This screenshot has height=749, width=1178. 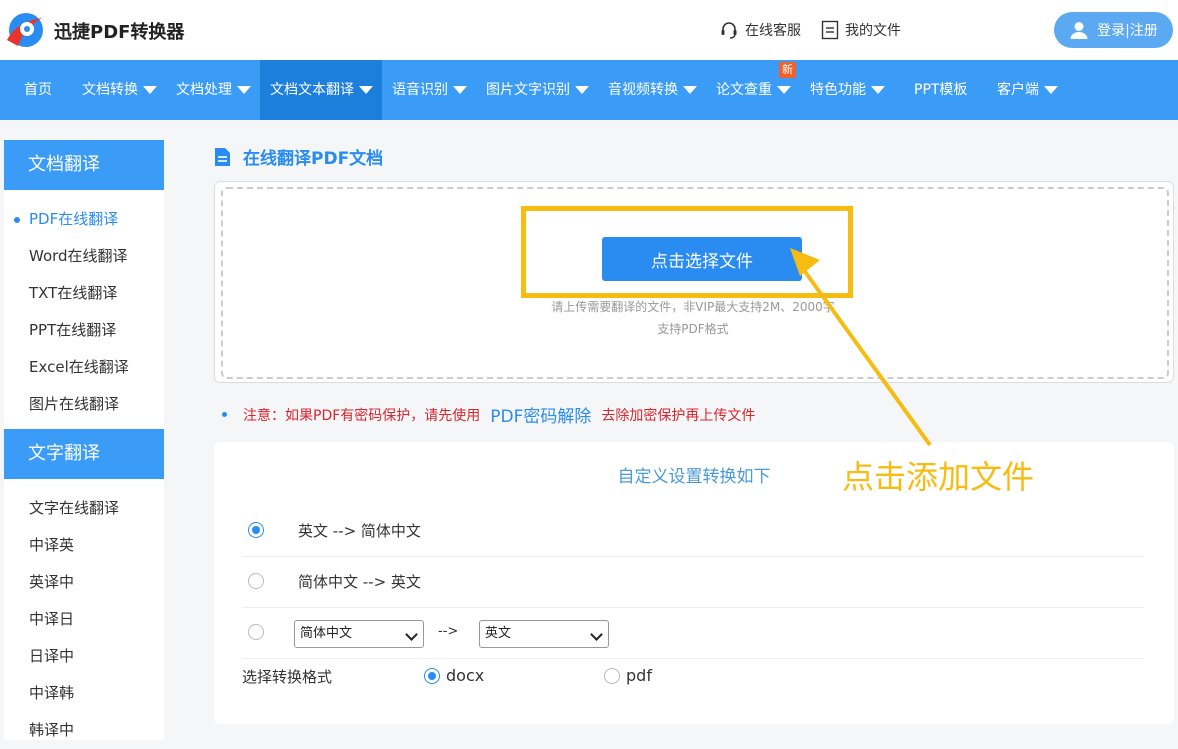 What do you see at coordinates (540, 414) in the screenshot?
I see `pdf-unlock-link: PDF密码解除` at bounding box center [540, 414].